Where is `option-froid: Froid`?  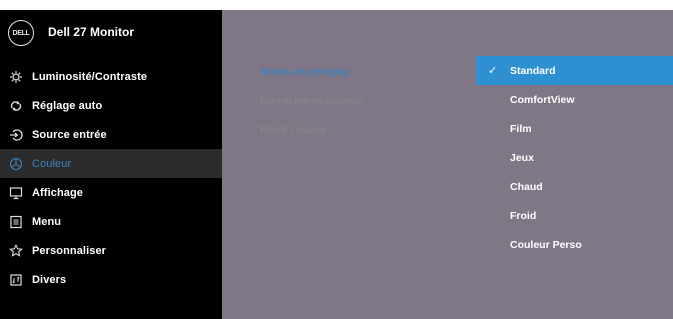
option-froid: Froid is located at coordinates (574, 215).